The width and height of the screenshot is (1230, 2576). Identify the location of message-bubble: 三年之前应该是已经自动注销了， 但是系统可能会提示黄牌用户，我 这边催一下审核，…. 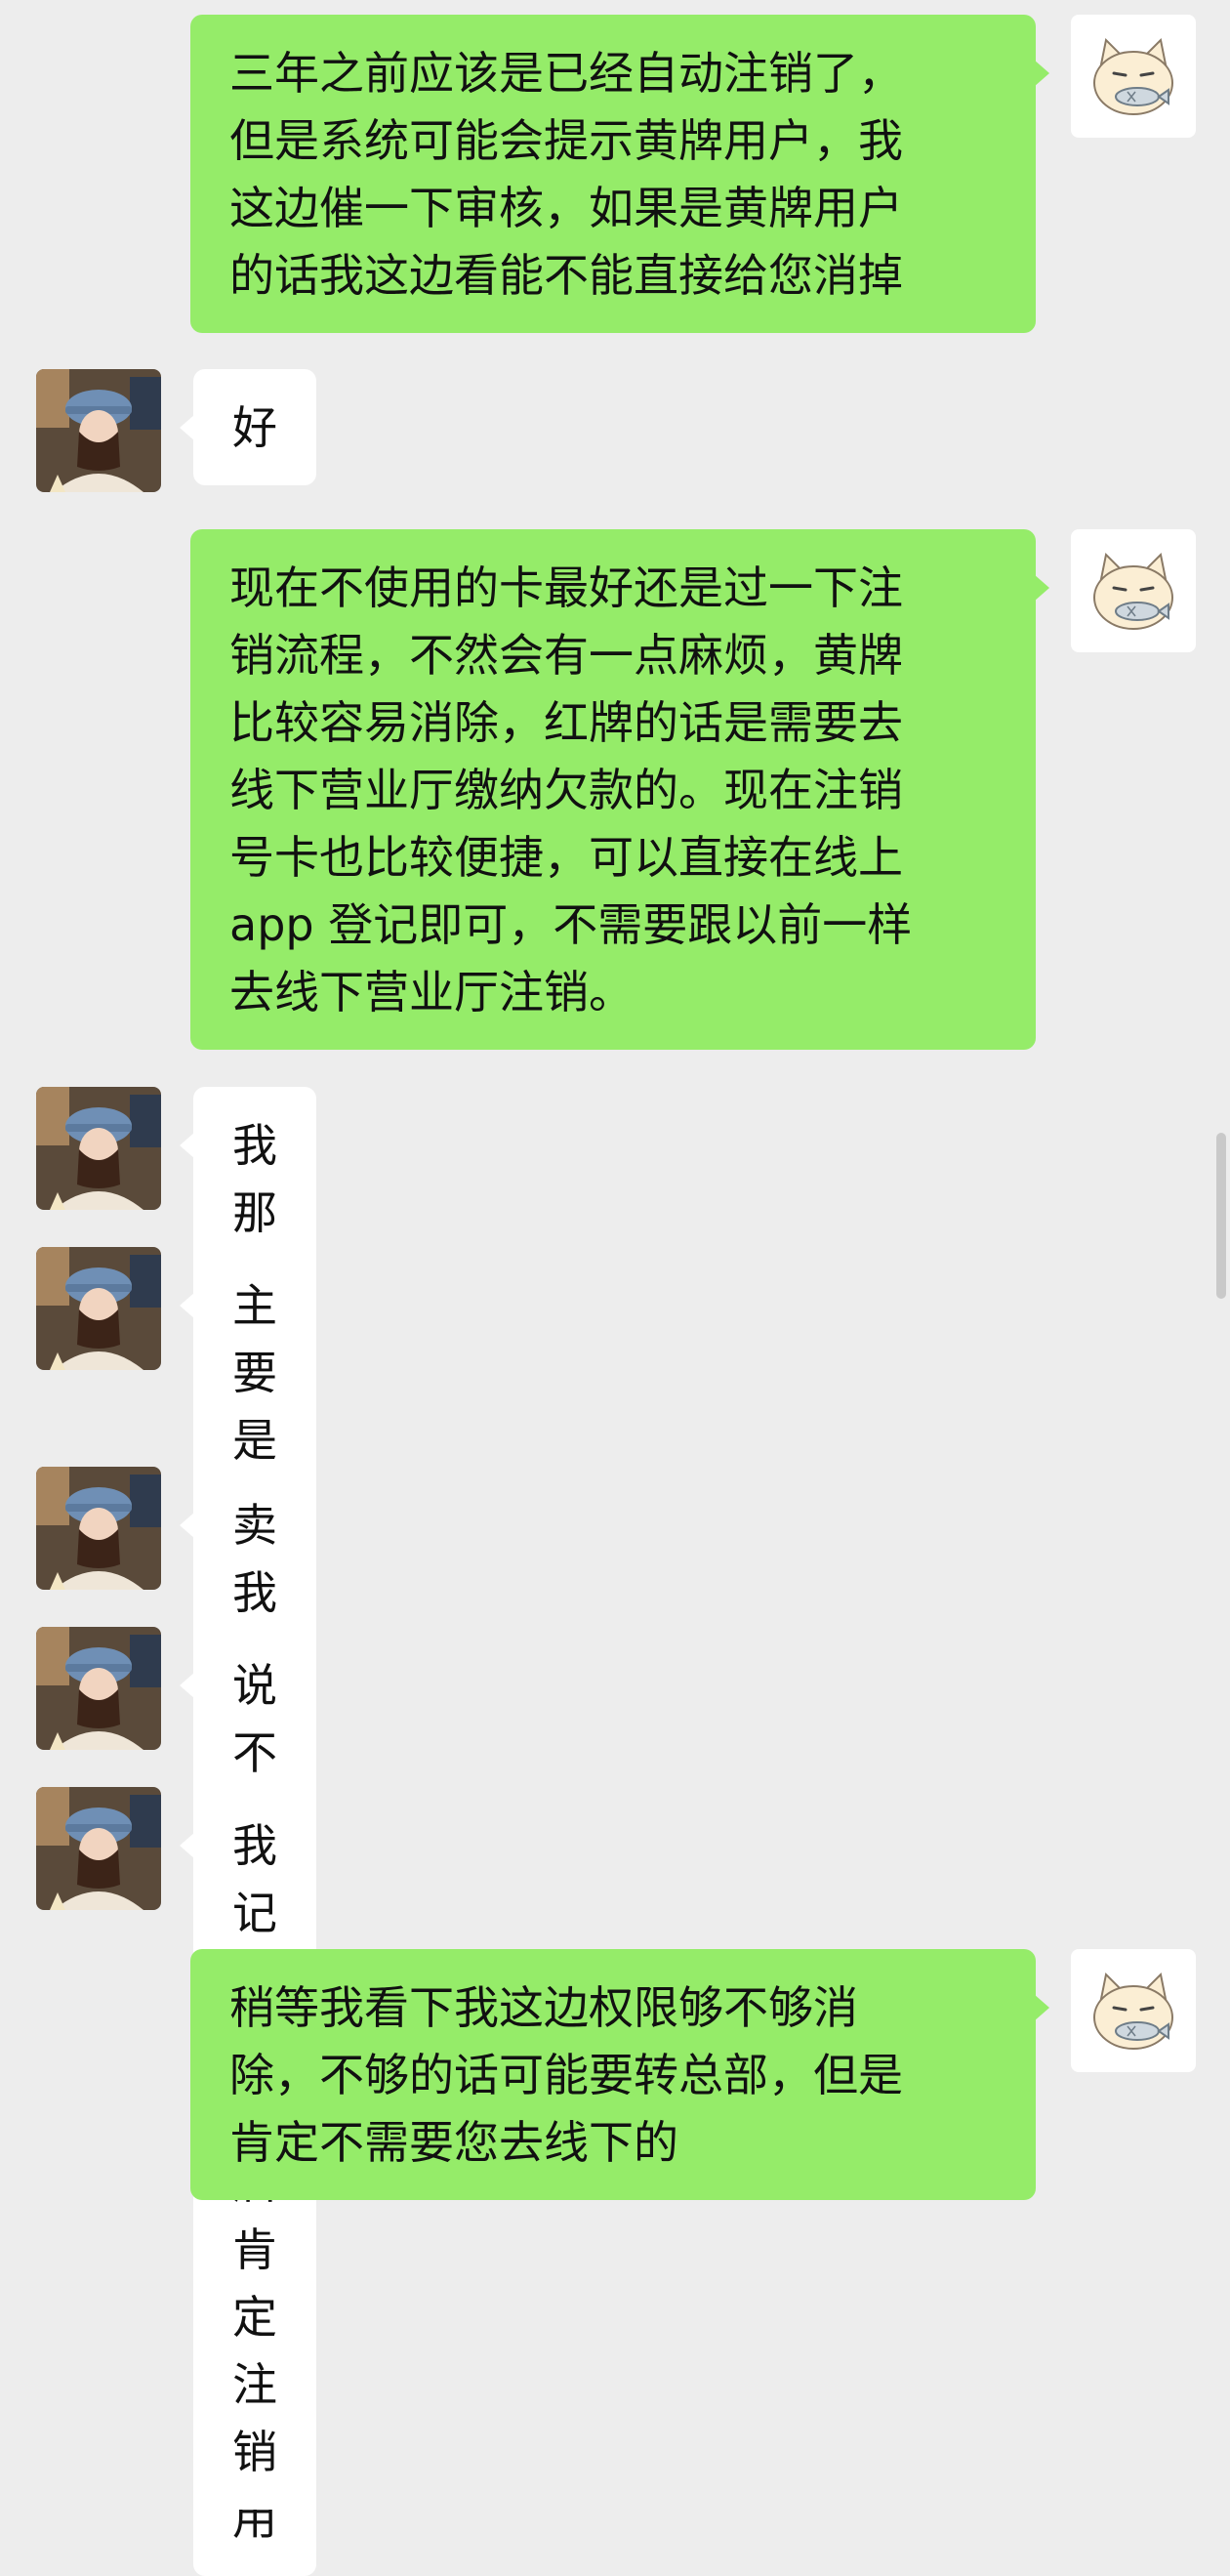
(619, 174).